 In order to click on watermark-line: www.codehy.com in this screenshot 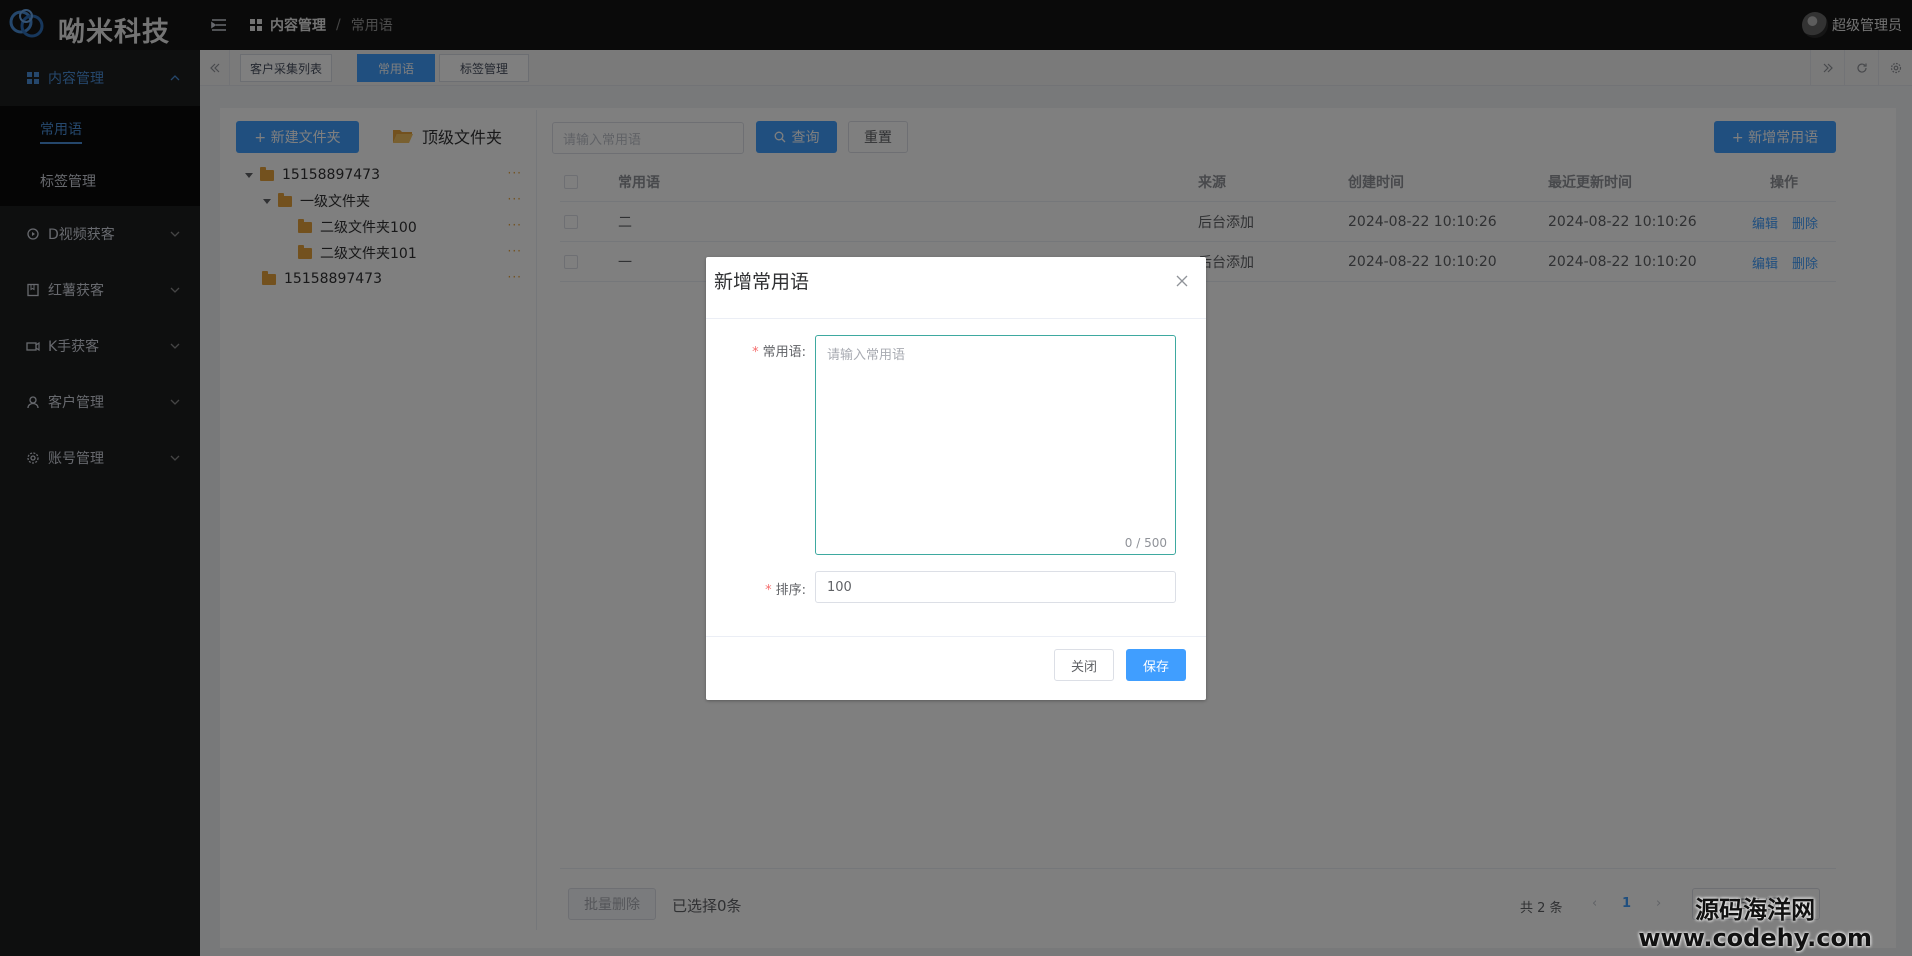, I will do `click(1755, 938)`.